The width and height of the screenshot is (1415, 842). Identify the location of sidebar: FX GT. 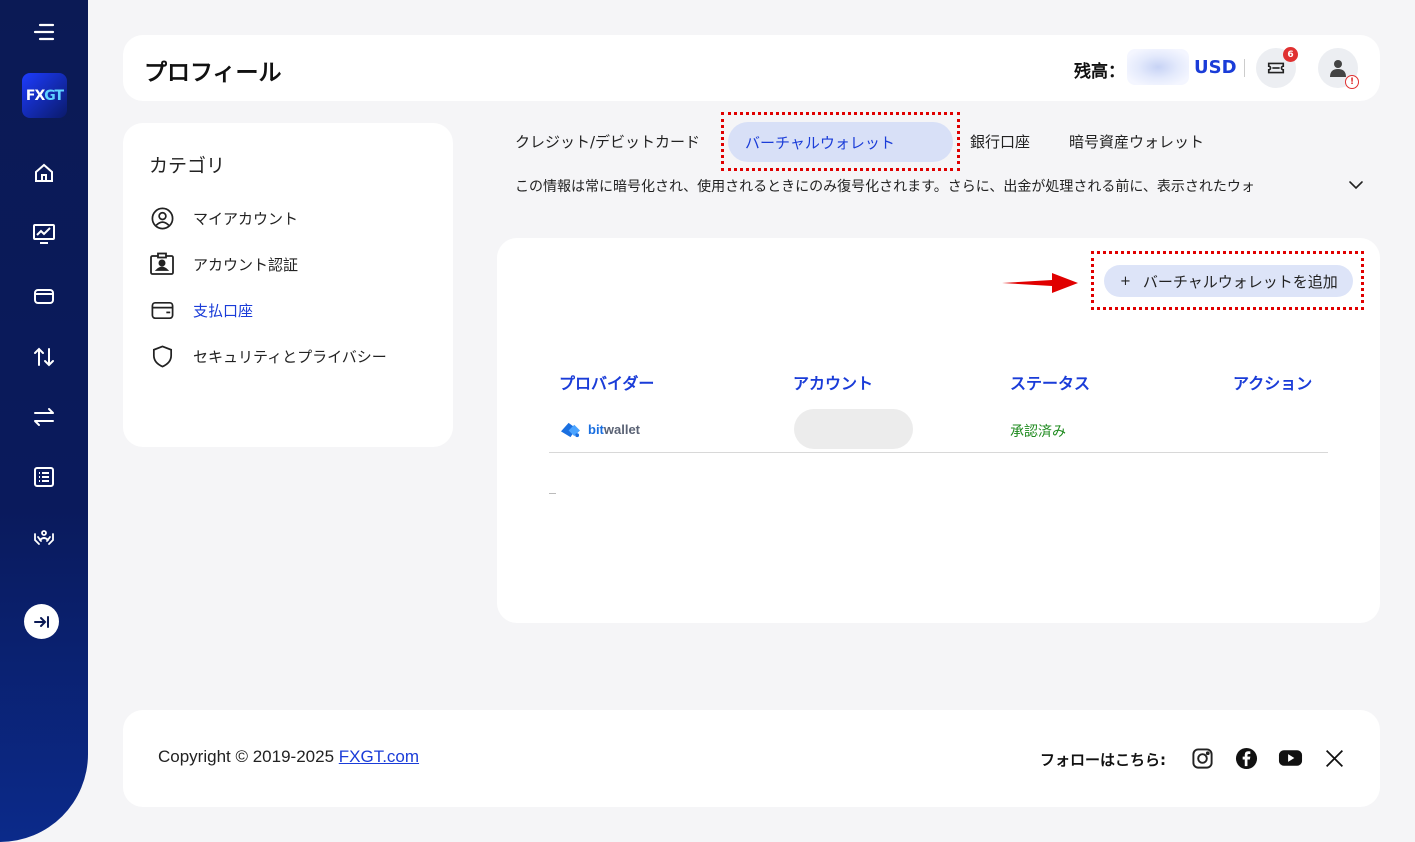
(44, 421).